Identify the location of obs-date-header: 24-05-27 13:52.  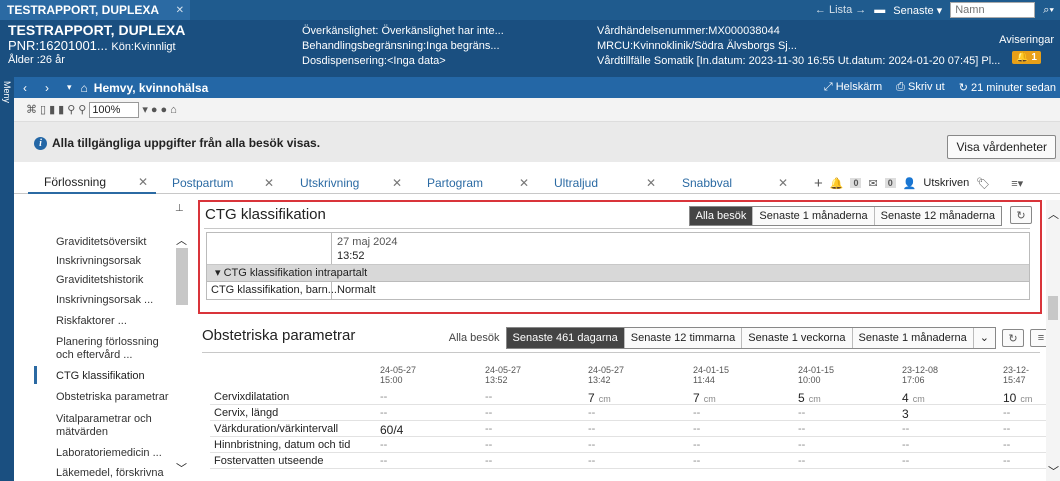
(503, 375).